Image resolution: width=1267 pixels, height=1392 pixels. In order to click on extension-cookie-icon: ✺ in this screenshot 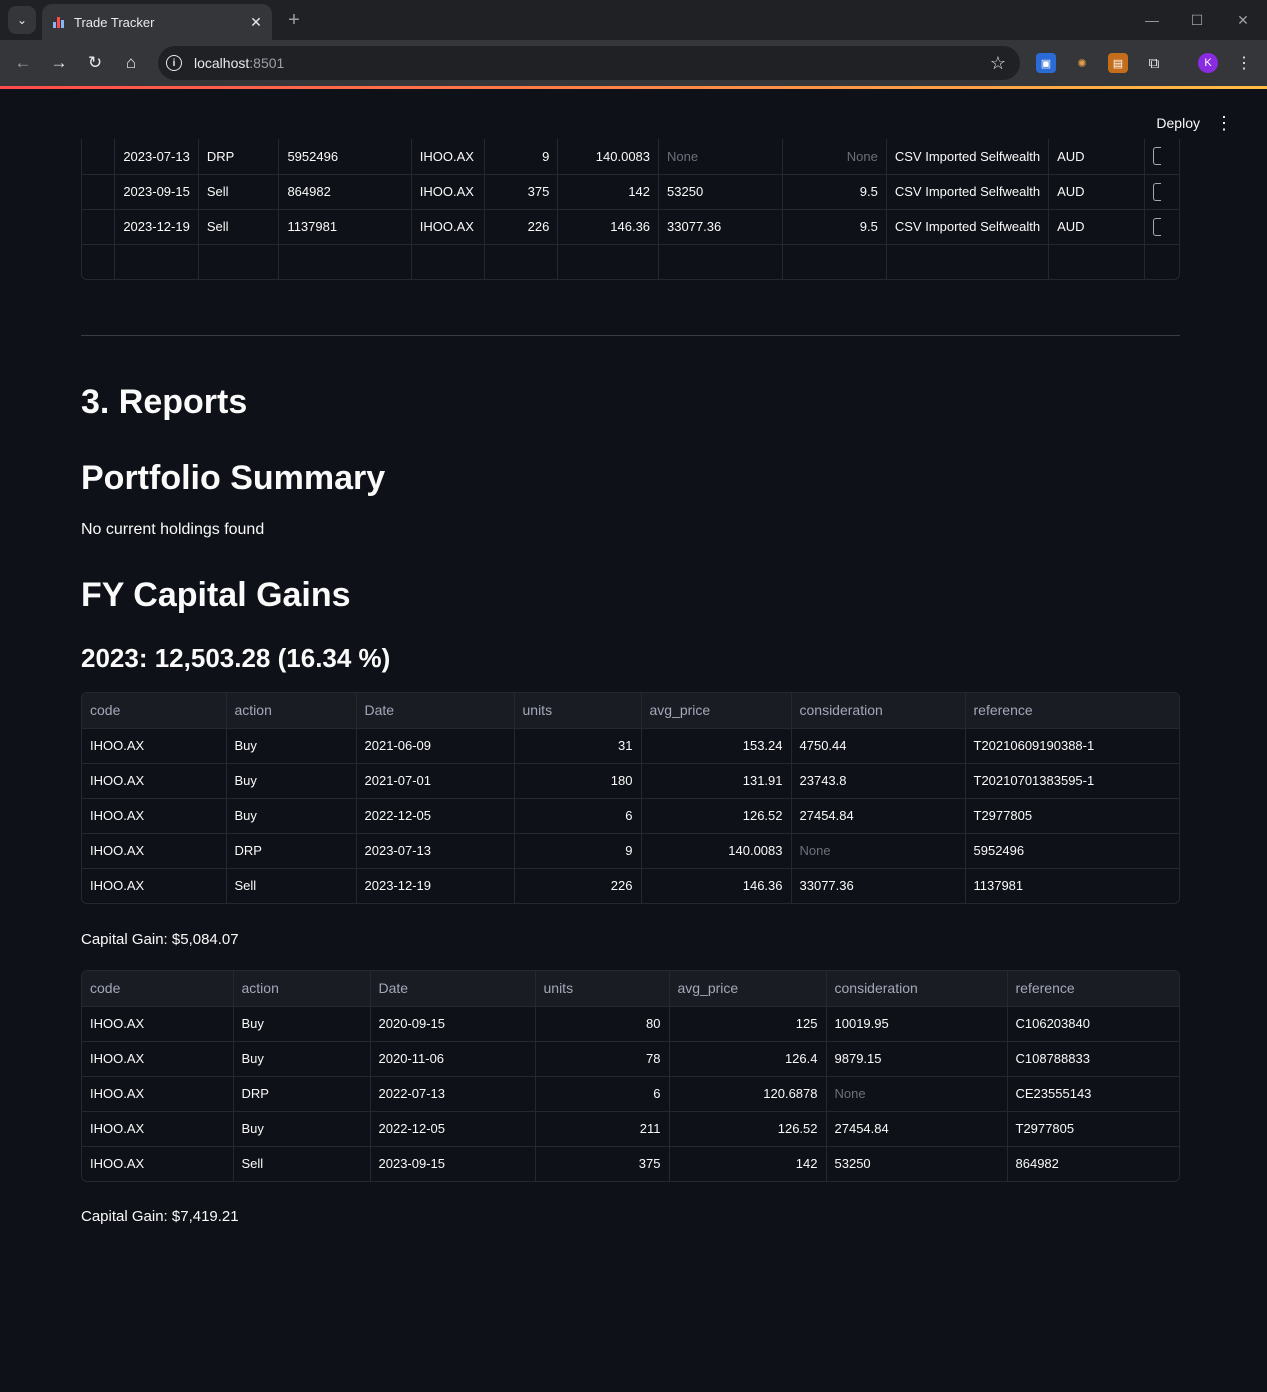, I will do `click(1082, 63)`.